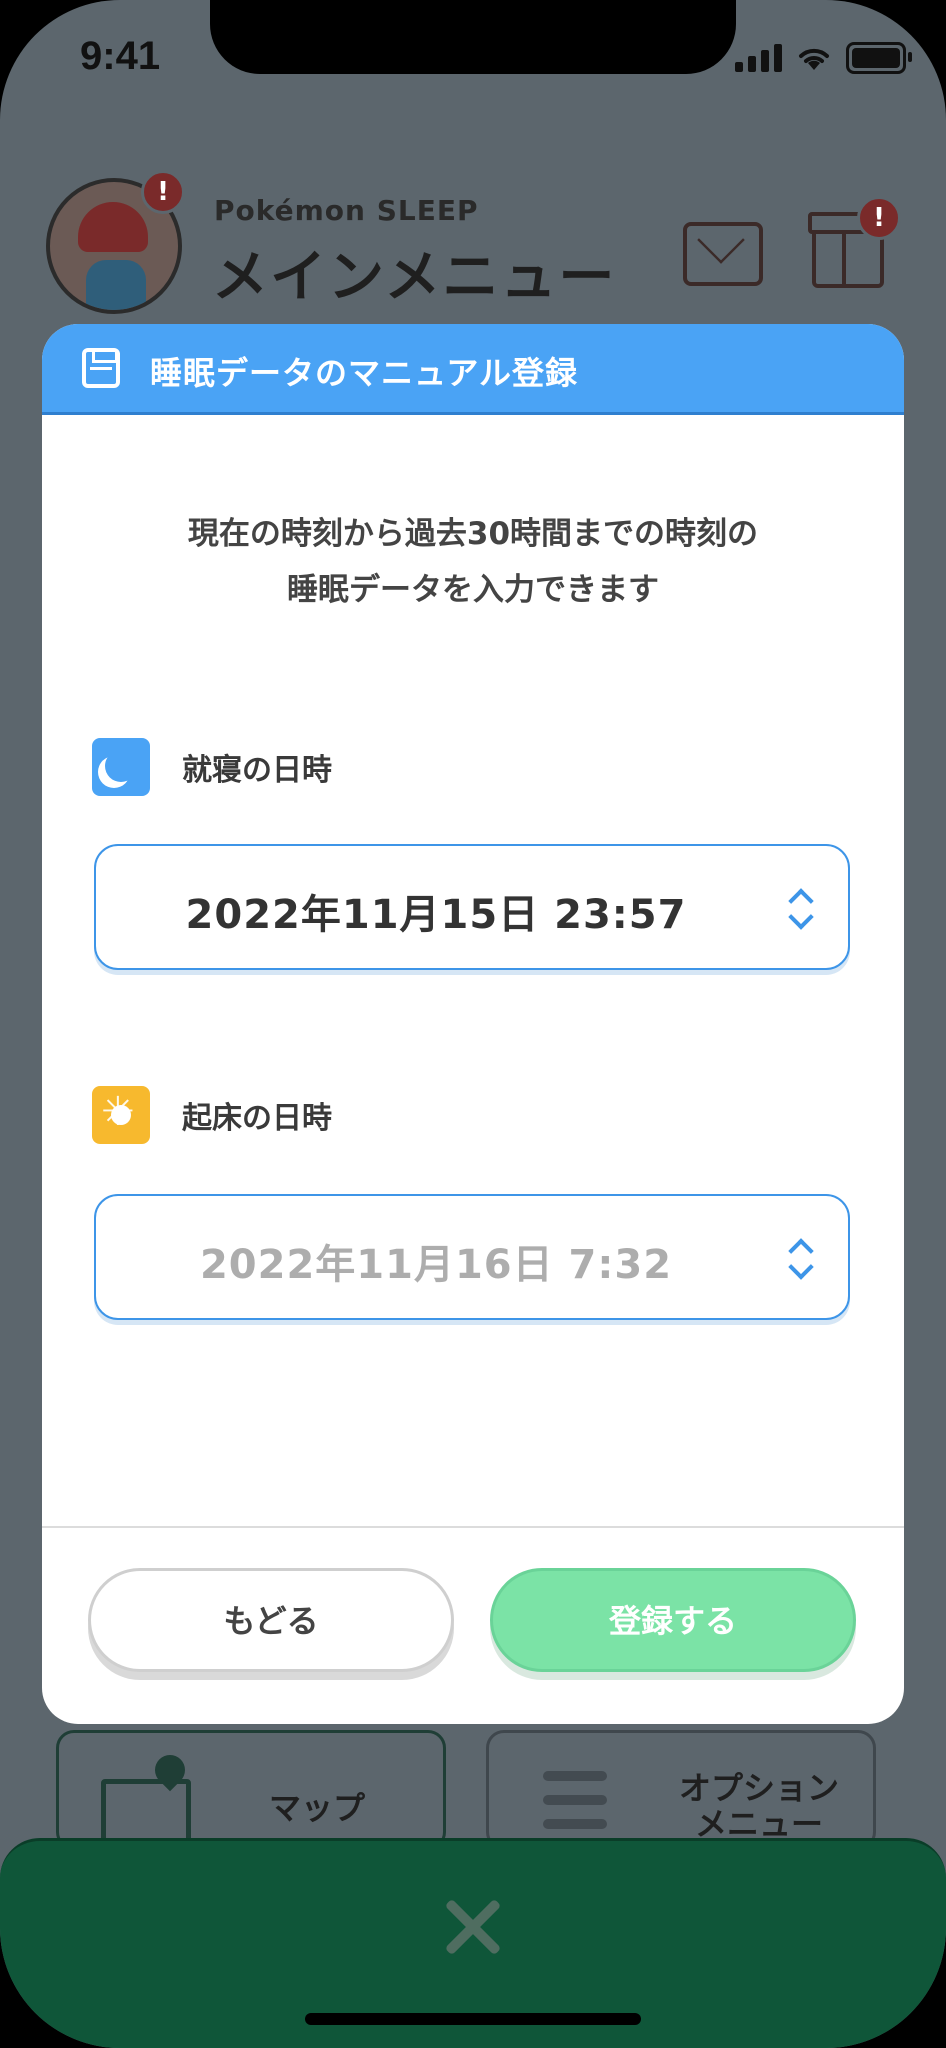 This screenshot has height=2048, width=946. I want to click on divider, so click(473, 1527).